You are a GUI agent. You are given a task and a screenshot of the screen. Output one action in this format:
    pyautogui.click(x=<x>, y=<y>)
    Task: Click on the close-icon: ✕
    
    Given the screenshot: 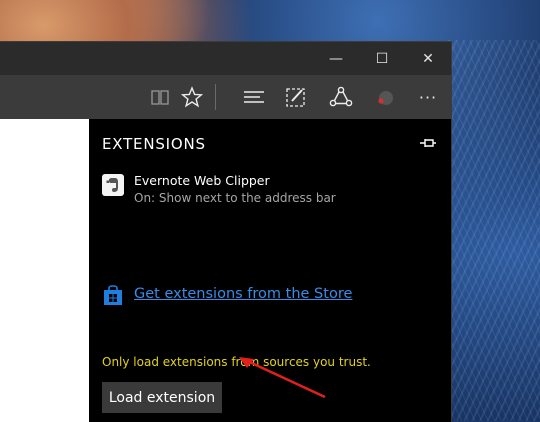 What is the action you would take?
    pyautogui.click(x=428, y=58)
    